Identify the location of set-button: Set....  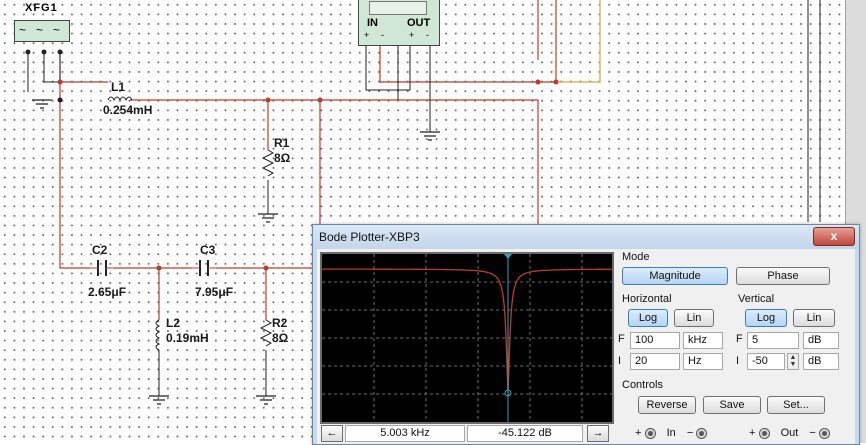
(796, 405).